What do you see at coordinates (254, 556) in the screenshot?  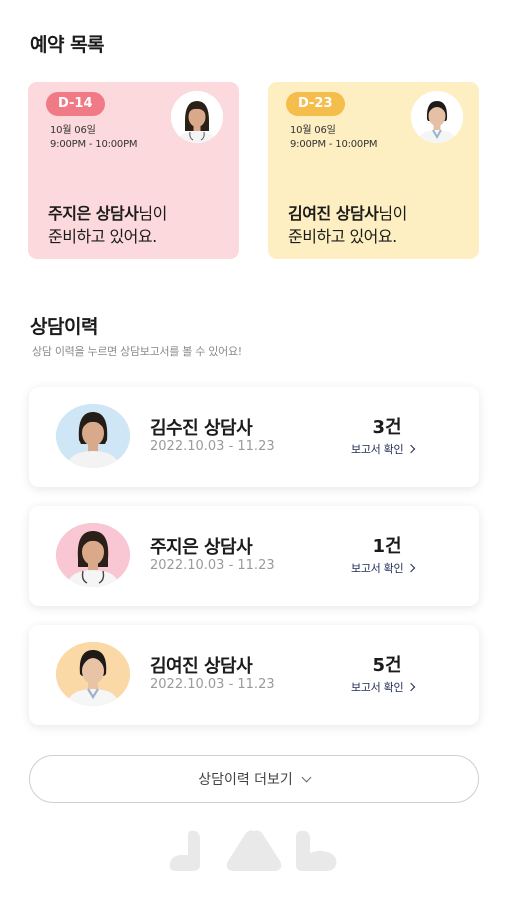 I see `history-item: 주지은 상담사 2022.10.03 - 11.23 1건 보고서 확인` at bounding box center [254, 556].